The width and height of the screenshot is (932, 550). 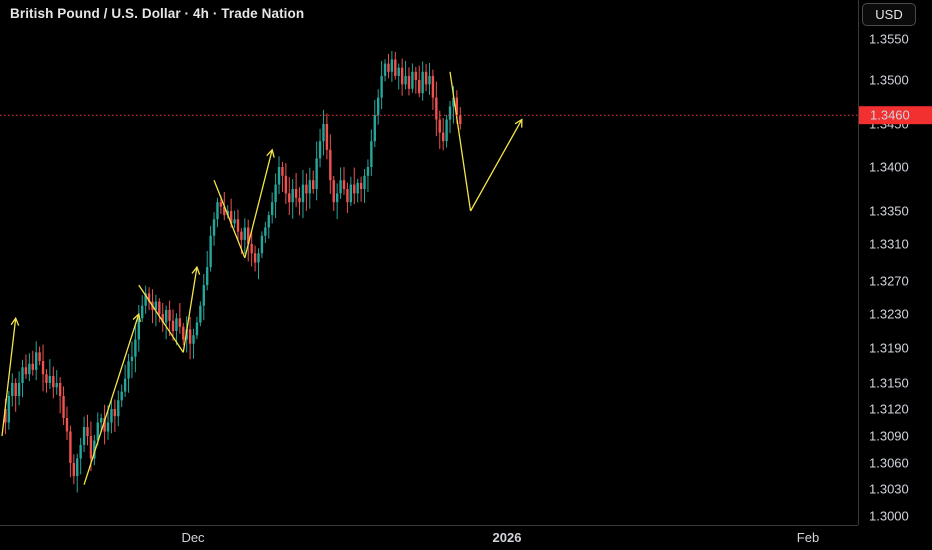 I want to click on x-tick-label: Dec, so click(x=193, y=537).